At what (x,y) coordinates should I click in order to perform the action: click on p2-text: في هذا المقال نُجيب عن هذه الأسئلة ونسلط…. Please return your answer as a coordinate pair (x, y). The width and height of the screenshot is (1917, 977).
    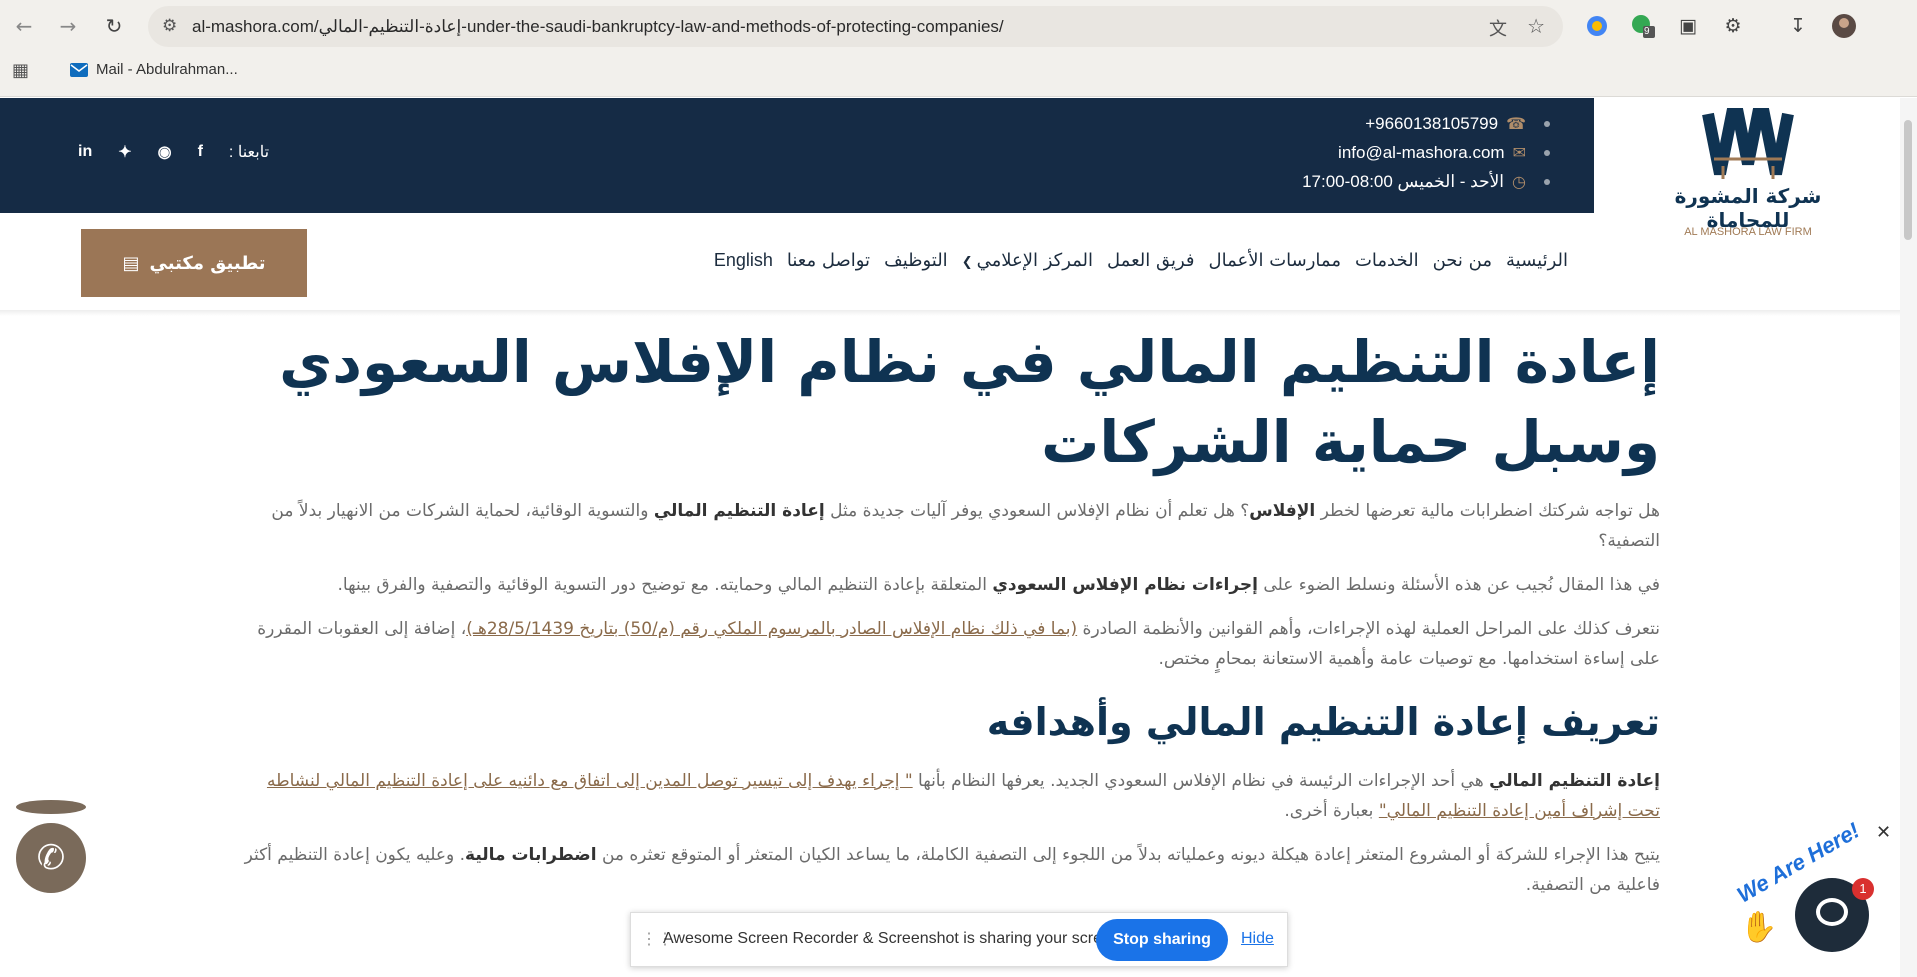
    Looking at the image, I should click on (1459, 585).